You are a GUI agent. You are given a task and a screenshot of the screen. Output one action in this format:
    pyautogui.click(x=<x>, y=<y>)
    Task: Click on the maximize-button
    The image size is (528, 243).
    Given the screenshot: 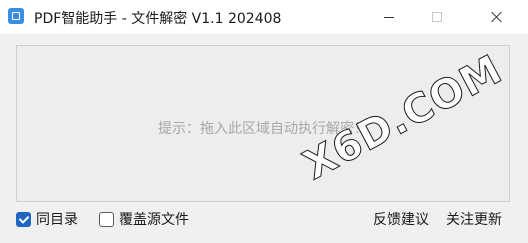 What is the action you would take?
    pyautogui.click(x=437, y=17)
    